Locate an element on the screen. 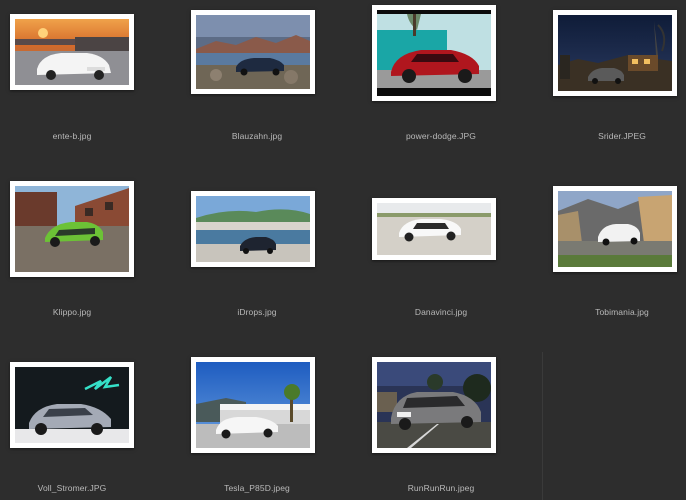 This screenshot has height=500, width=686. file-tile: Tobimania.jpg is located at coordinates (615, 261).